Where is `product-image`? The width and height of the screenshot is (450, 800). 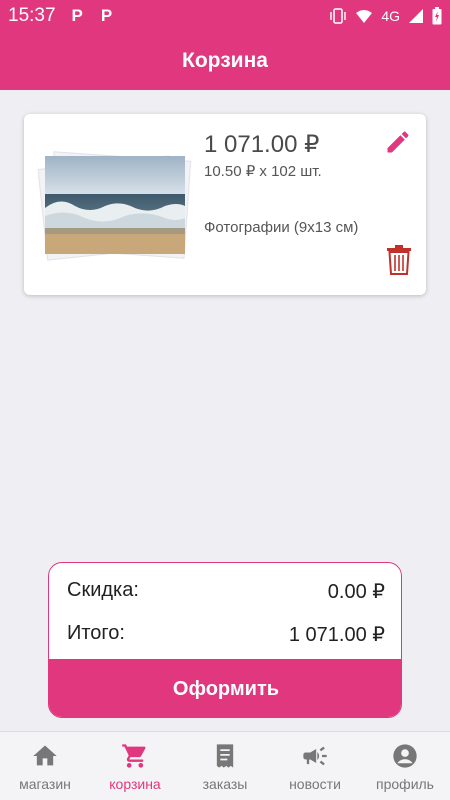 product-image is located at coordinates (114, 205).